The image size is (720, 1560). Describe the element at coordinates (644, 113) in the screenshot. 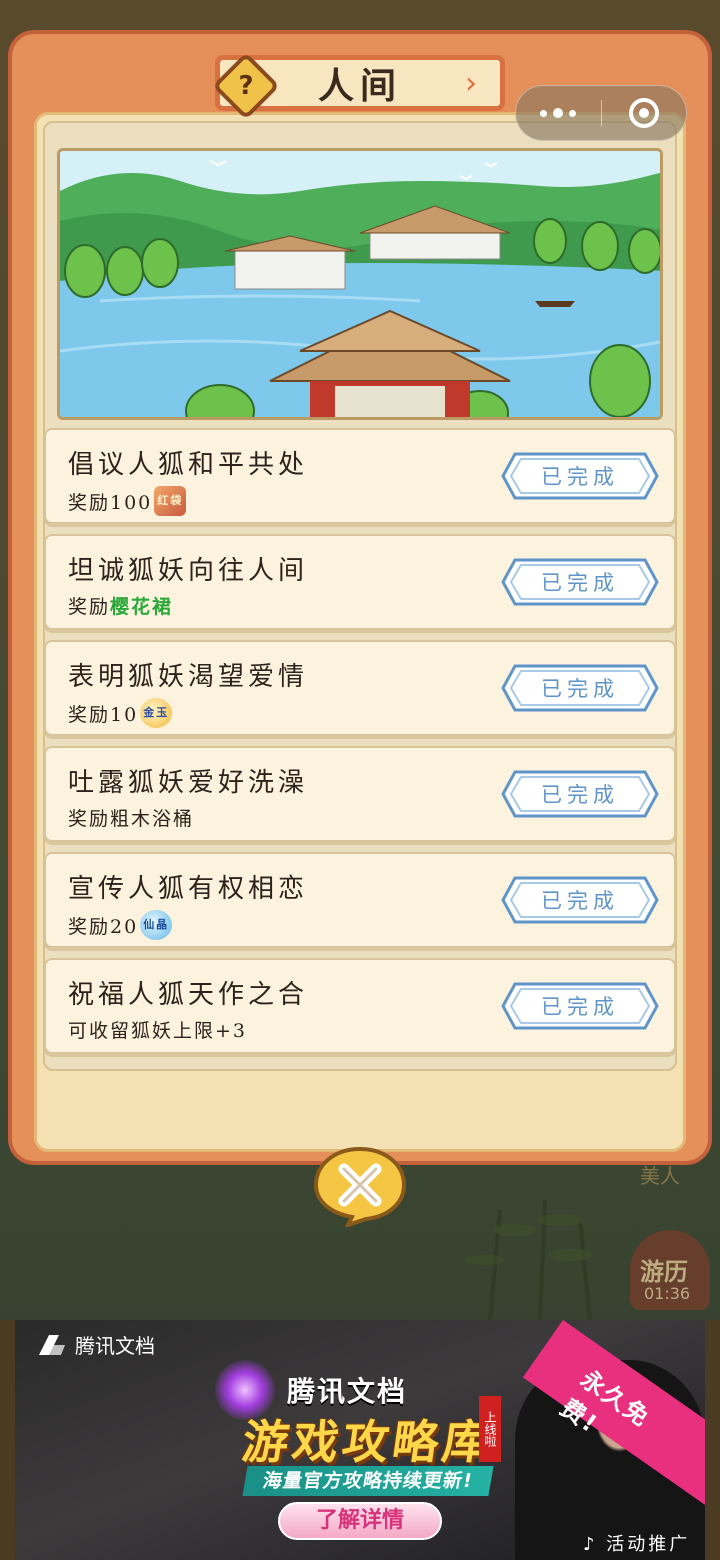

I see `close-miniprogram-icon` at that location.